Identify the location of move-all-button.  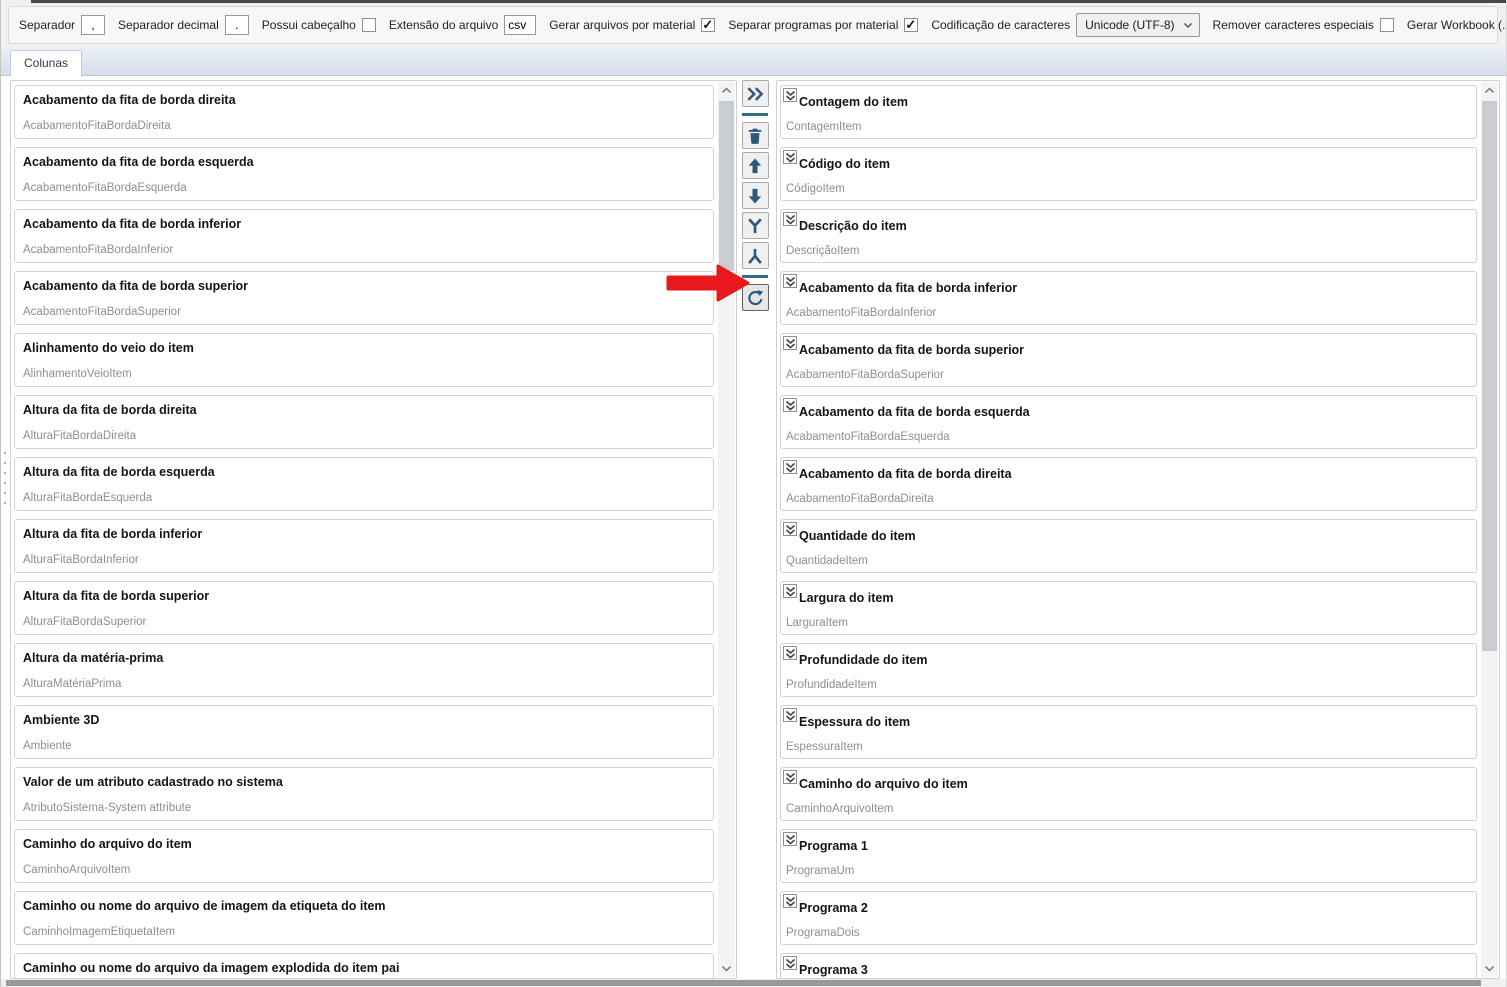
(755, 93).